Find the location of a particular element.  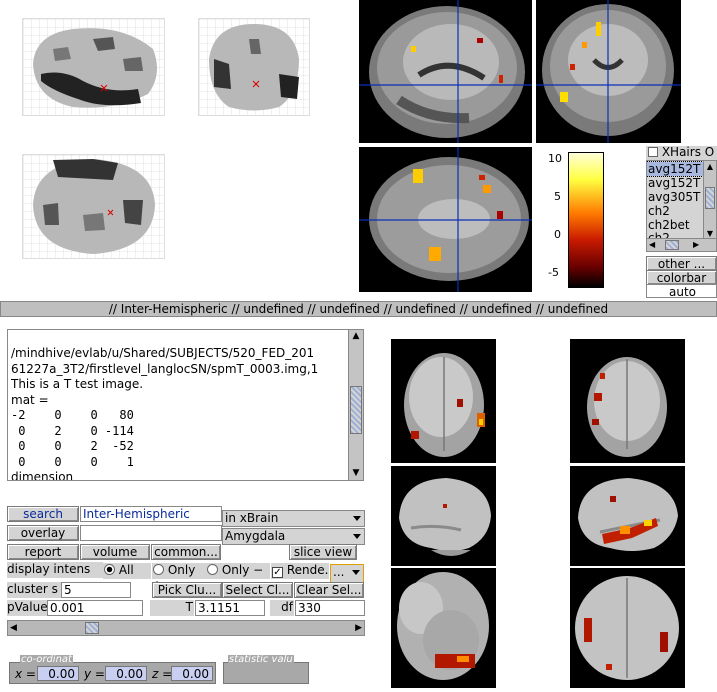

slider-thumb is located at coordinates (91, 628).